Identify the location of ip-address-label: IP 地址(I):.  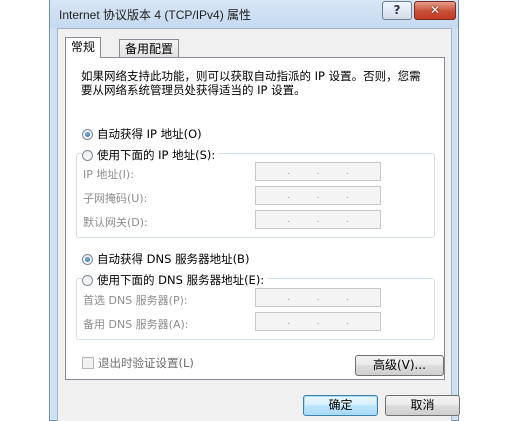
(108, 174).